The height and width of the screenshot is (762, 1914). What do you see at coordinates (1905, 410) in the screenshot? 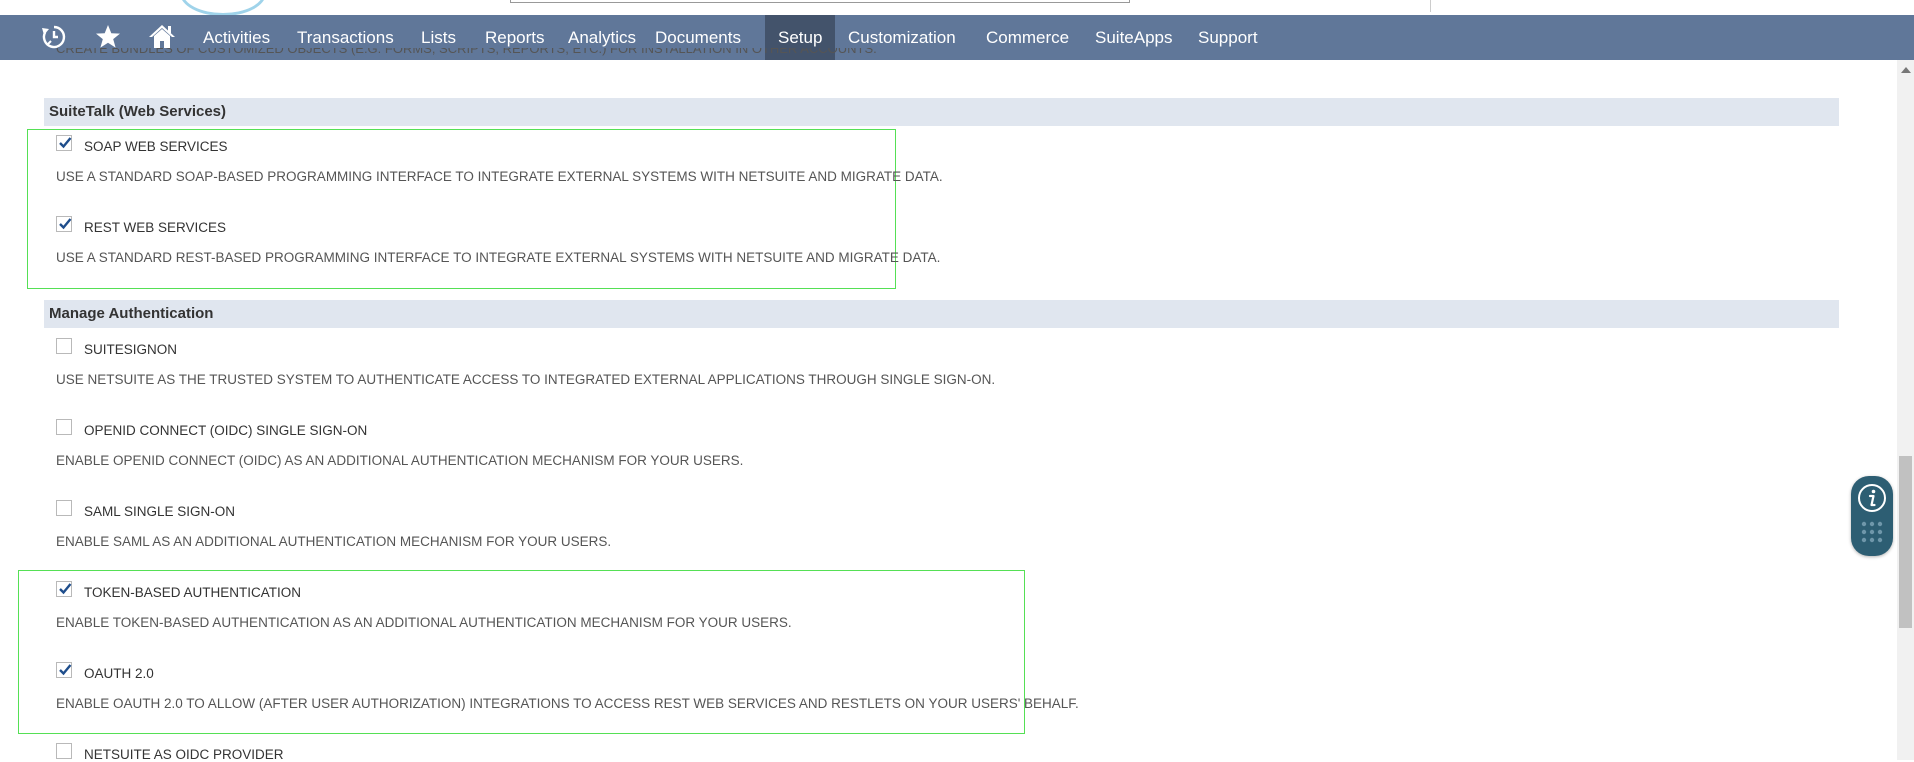
I see `vertical-scrollbar` at bounding box center [1905, 410].